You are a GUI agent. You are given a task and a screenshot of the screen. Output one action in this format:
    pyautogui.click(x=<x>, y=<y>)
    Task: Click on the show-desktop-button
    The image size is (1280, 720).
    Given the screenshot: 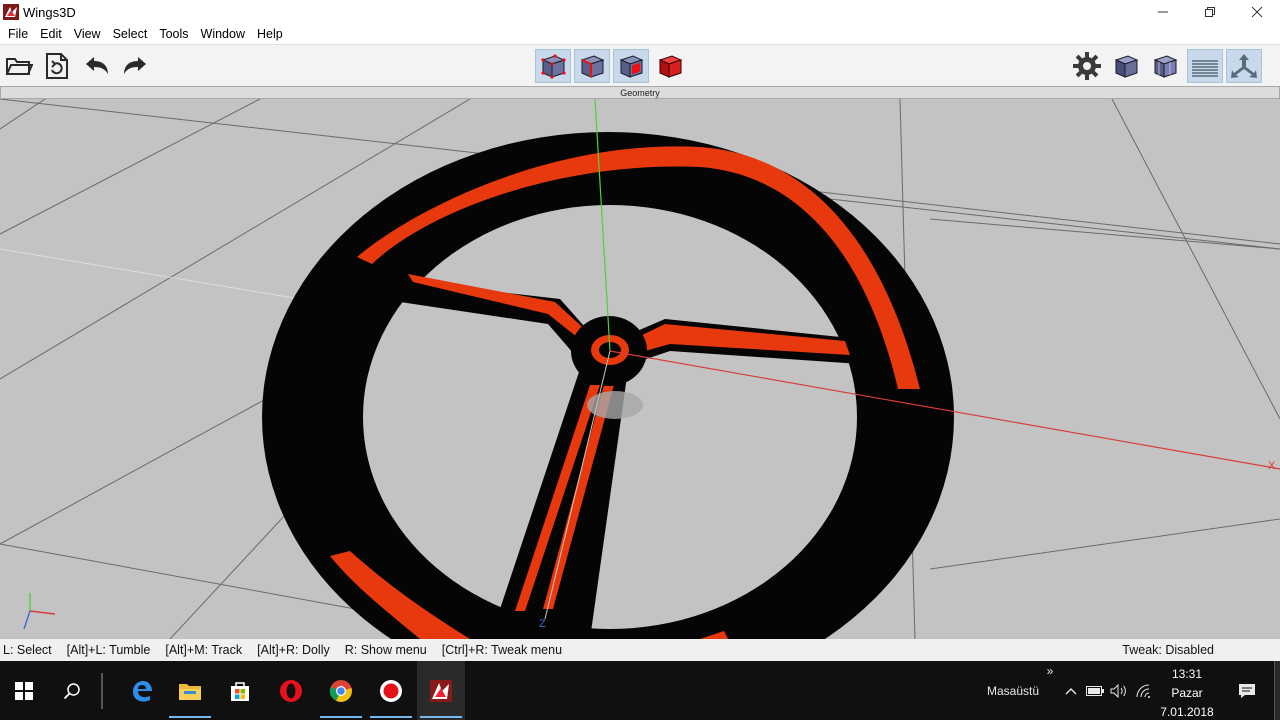 What is the action you would take?
    pyautogui.click(x=1277, y=690)
    